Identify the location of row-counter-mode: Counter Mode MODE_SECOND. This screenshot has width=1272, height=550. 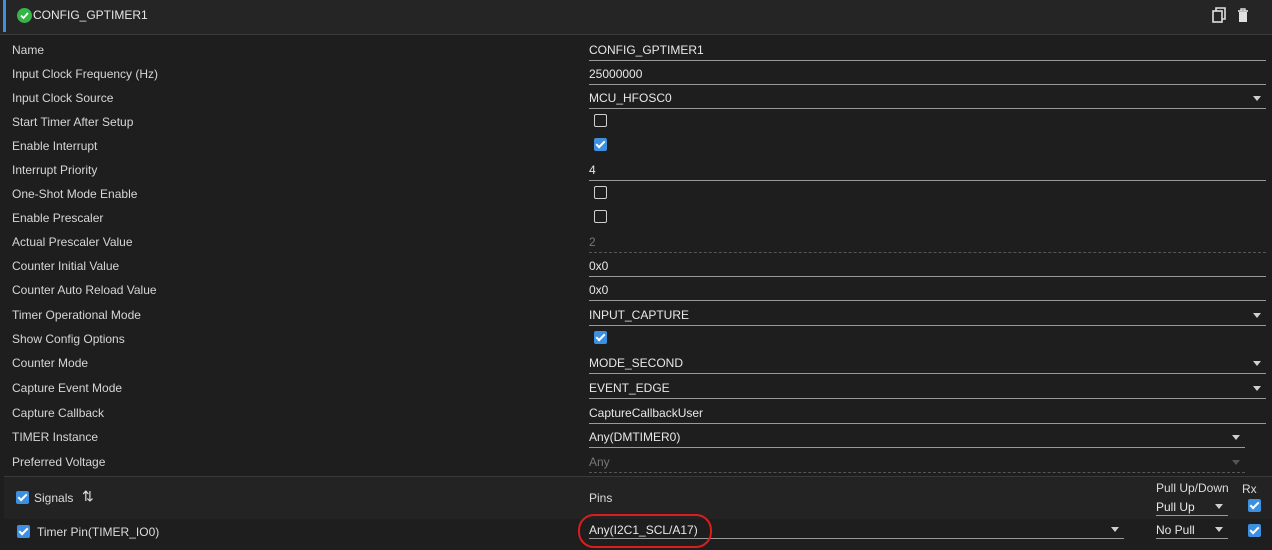
(636, 363).